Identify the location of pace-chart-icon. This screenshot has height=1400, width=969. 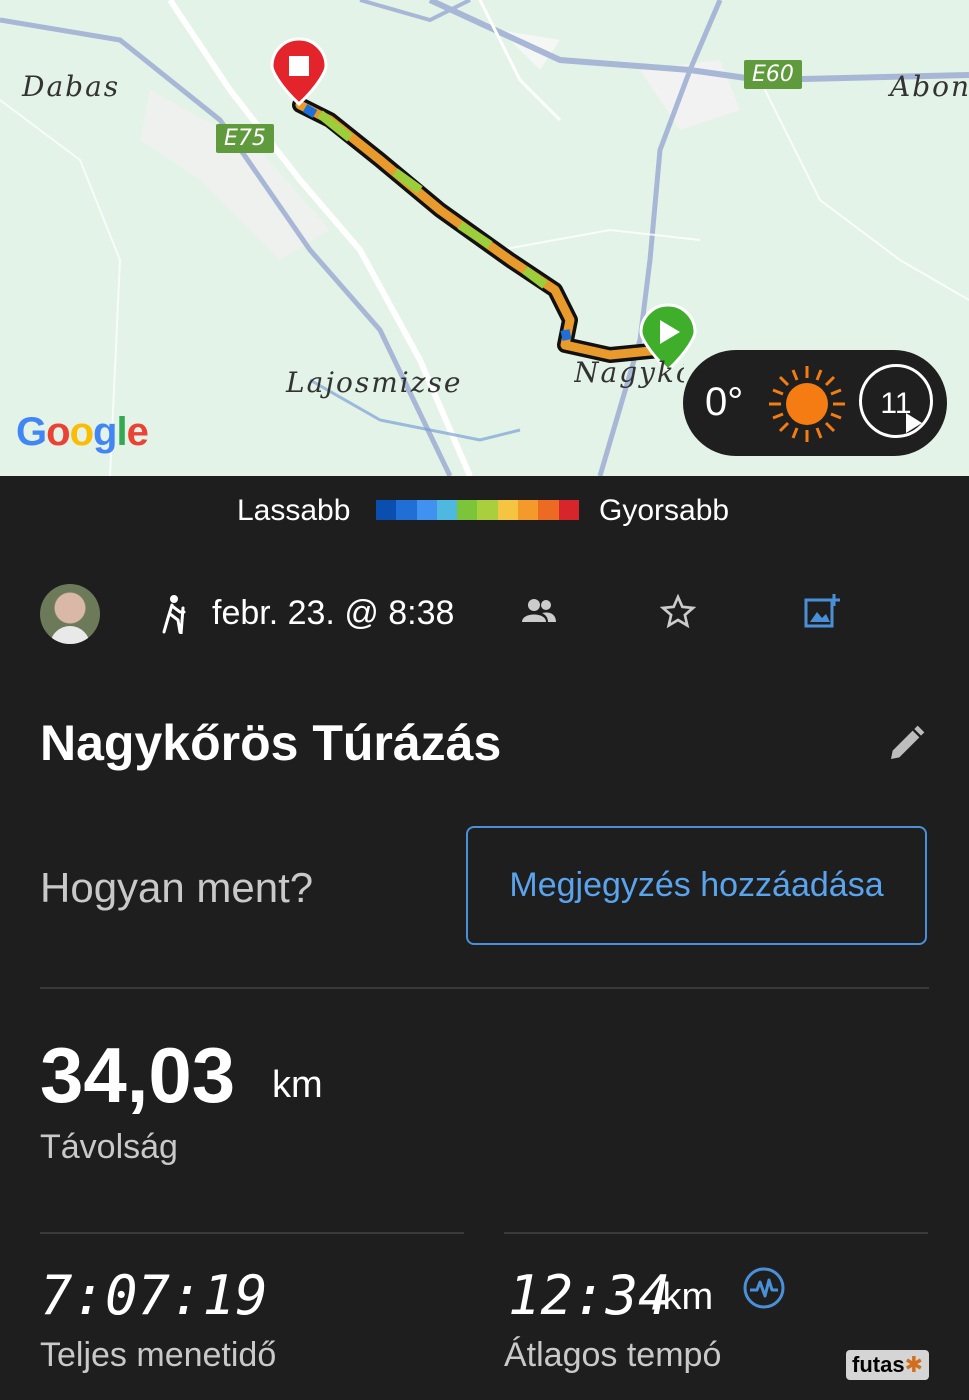
(764, 1288).